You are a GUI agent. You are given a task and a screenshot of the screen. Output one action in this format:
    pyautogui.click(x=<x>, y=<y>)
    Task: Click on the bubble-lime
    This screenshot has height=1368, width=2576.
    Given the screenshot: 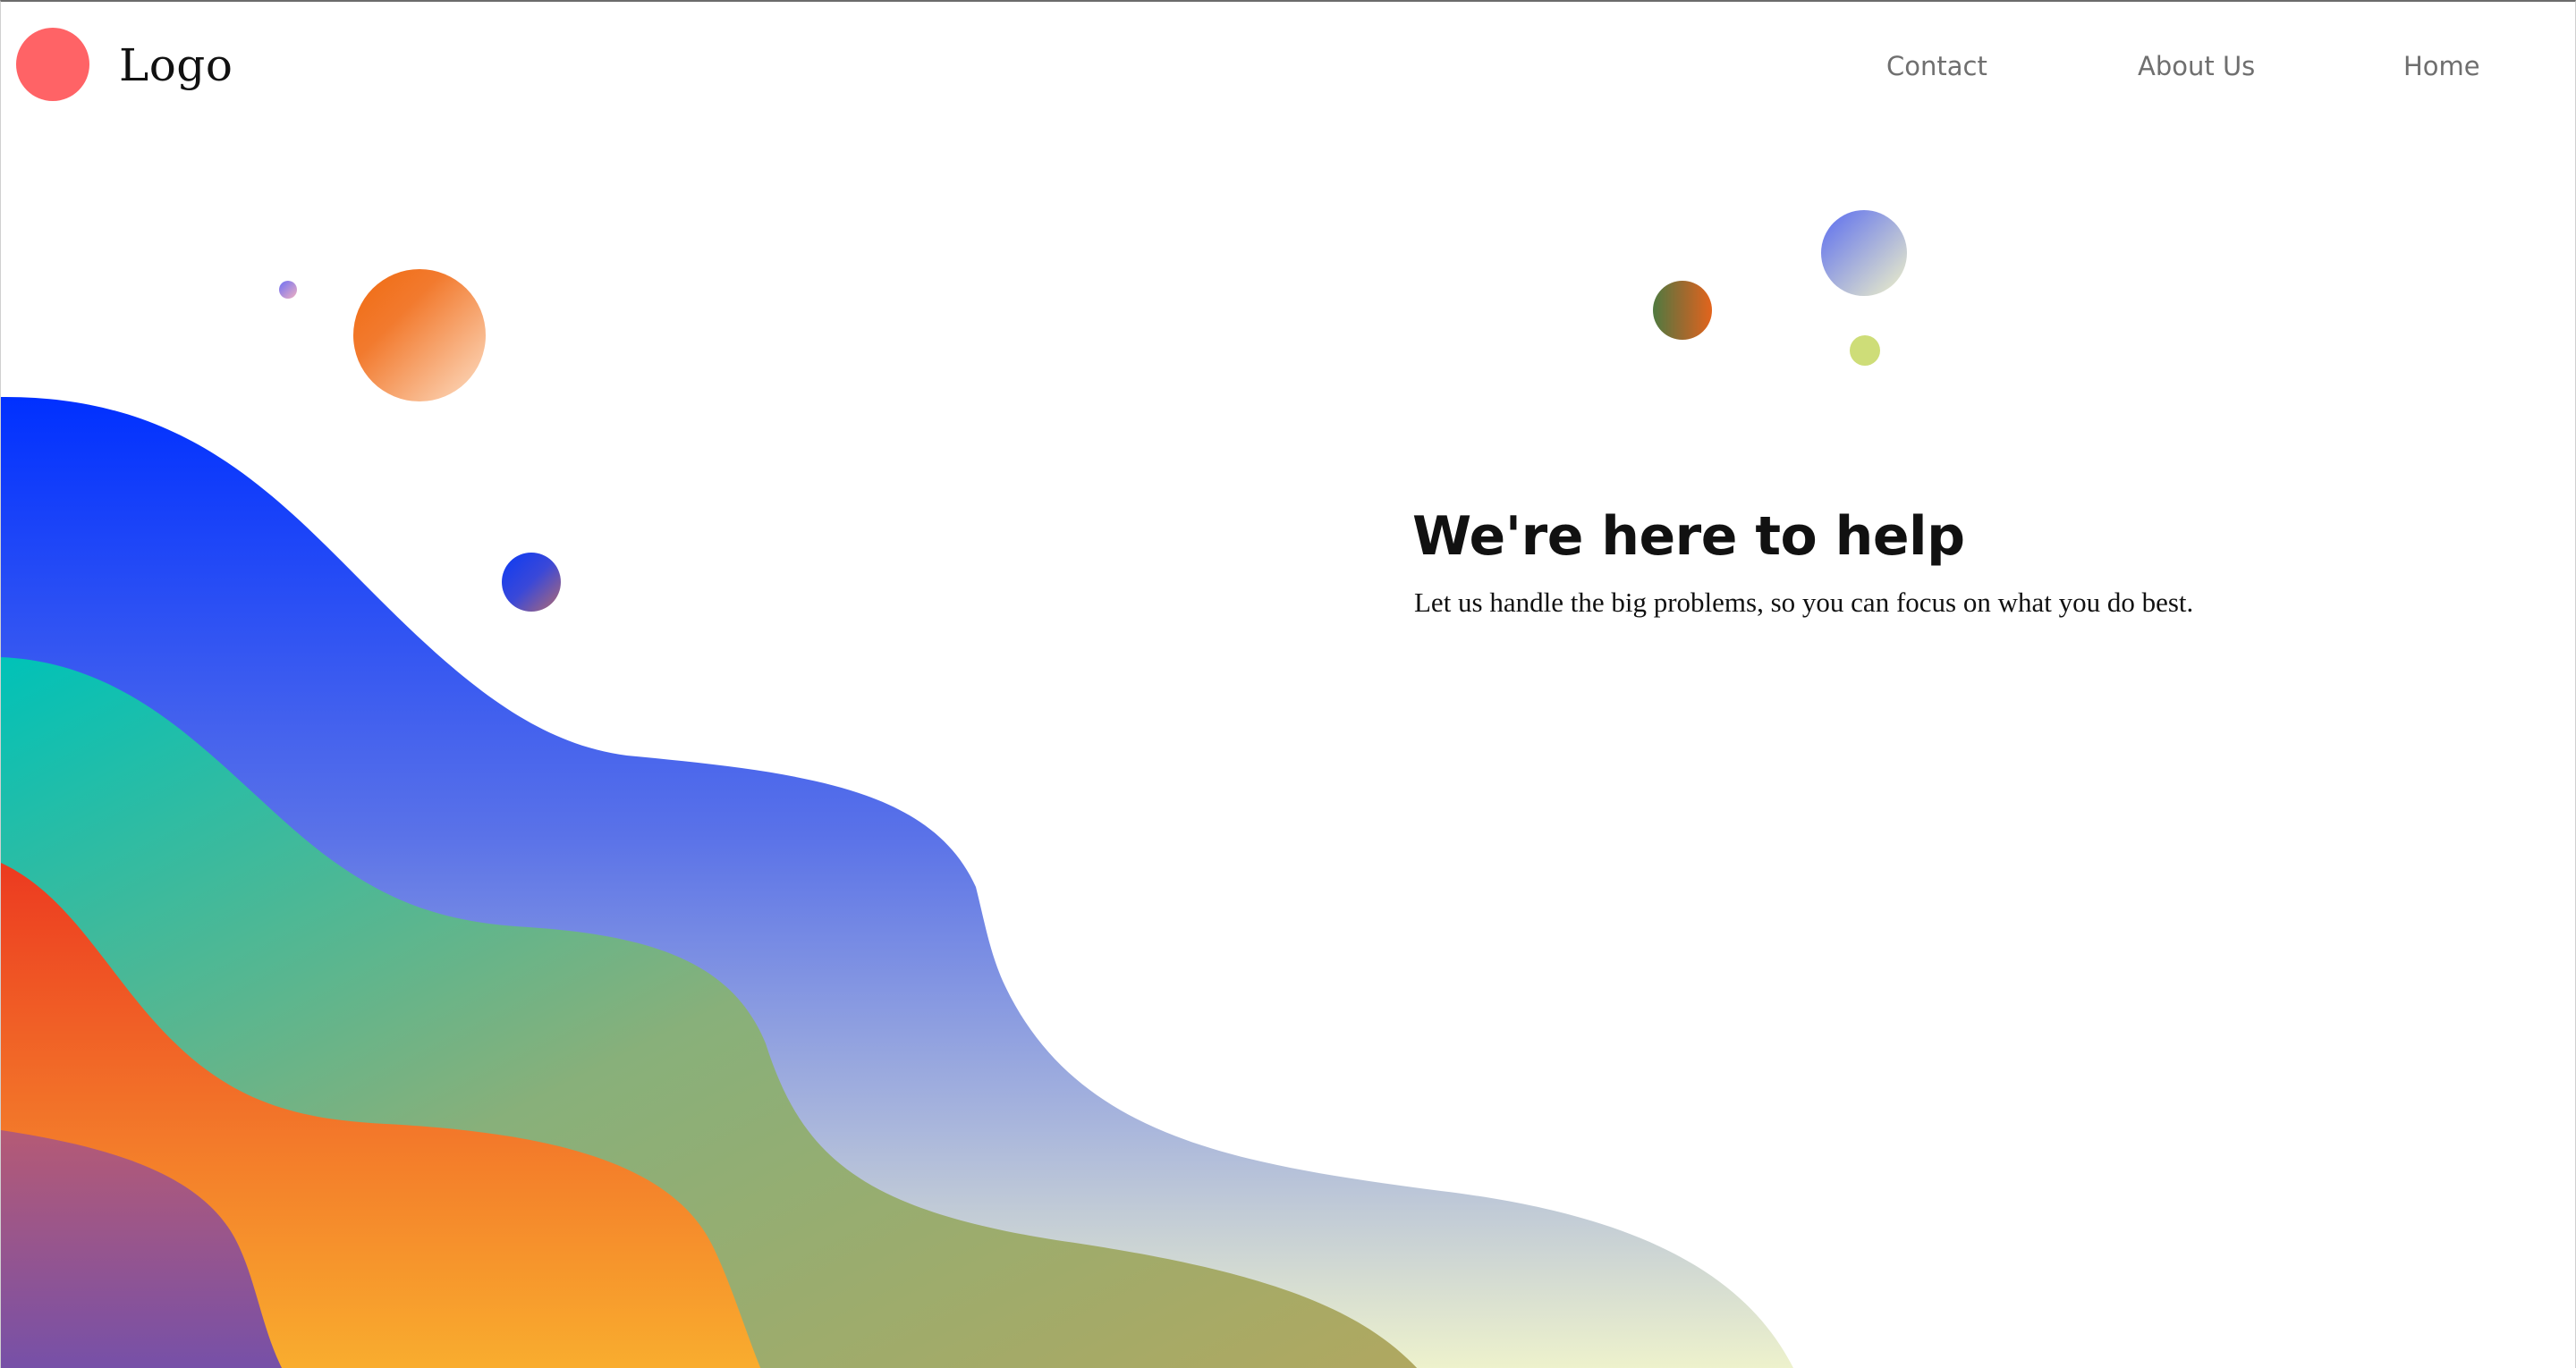 What is the action you would take?
    pyautogui.click(x=1865, y=351)
    